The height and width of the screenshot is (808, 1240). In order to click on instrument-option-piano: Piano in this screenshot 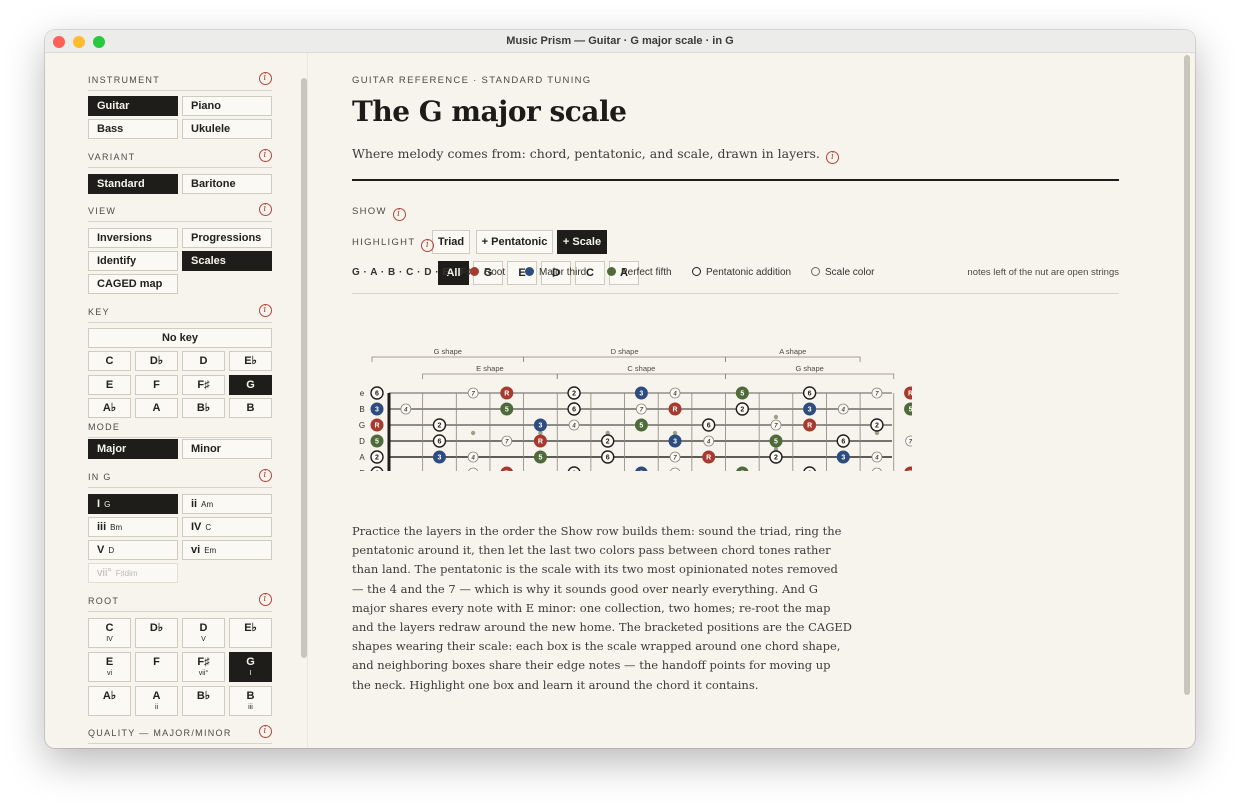, I will do `click(227, 106)`.